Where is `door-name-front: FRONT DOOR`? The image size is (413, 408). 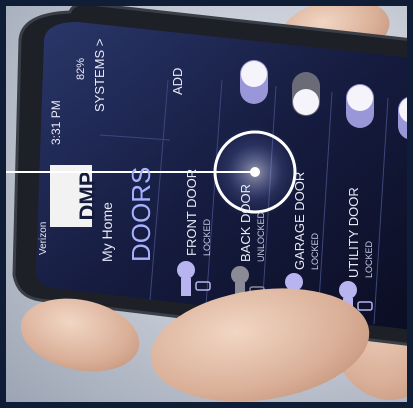
door-name-front: FRONT DOOR is located at coordinates (191, 212).